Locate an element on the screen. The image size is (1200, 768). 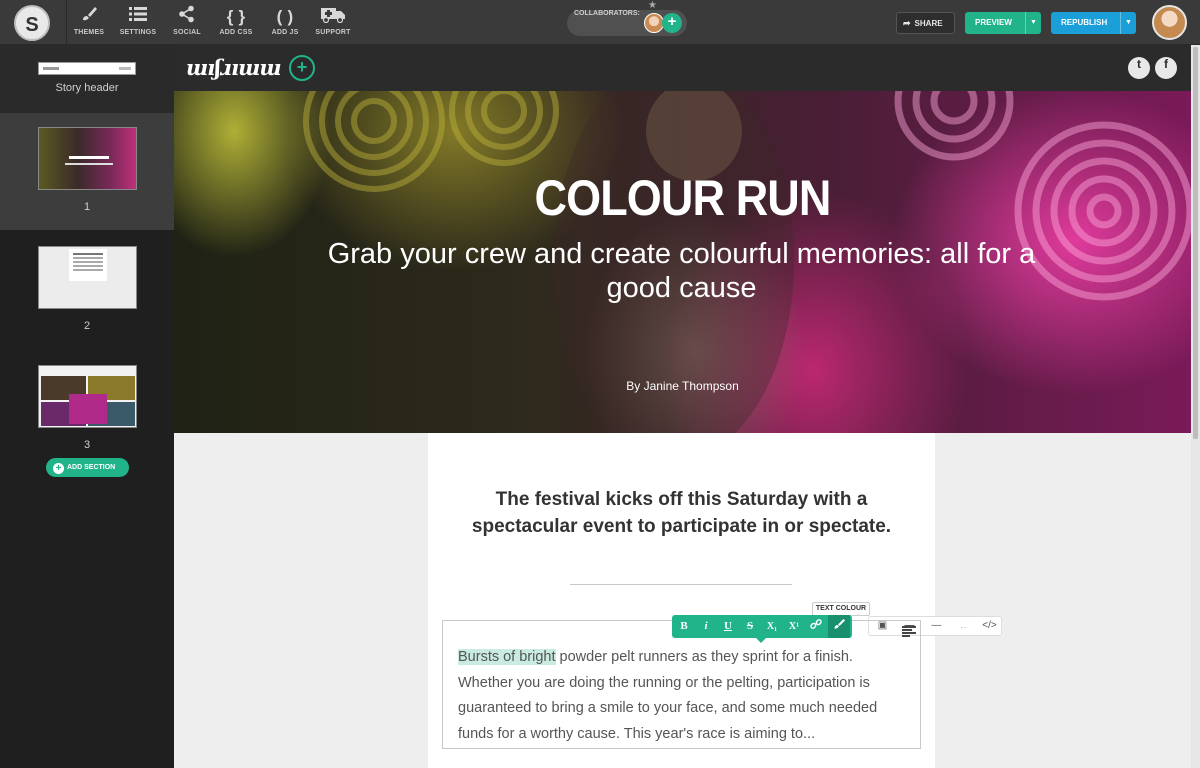
section-item-2: 2 is located at coordinates (87, 290).